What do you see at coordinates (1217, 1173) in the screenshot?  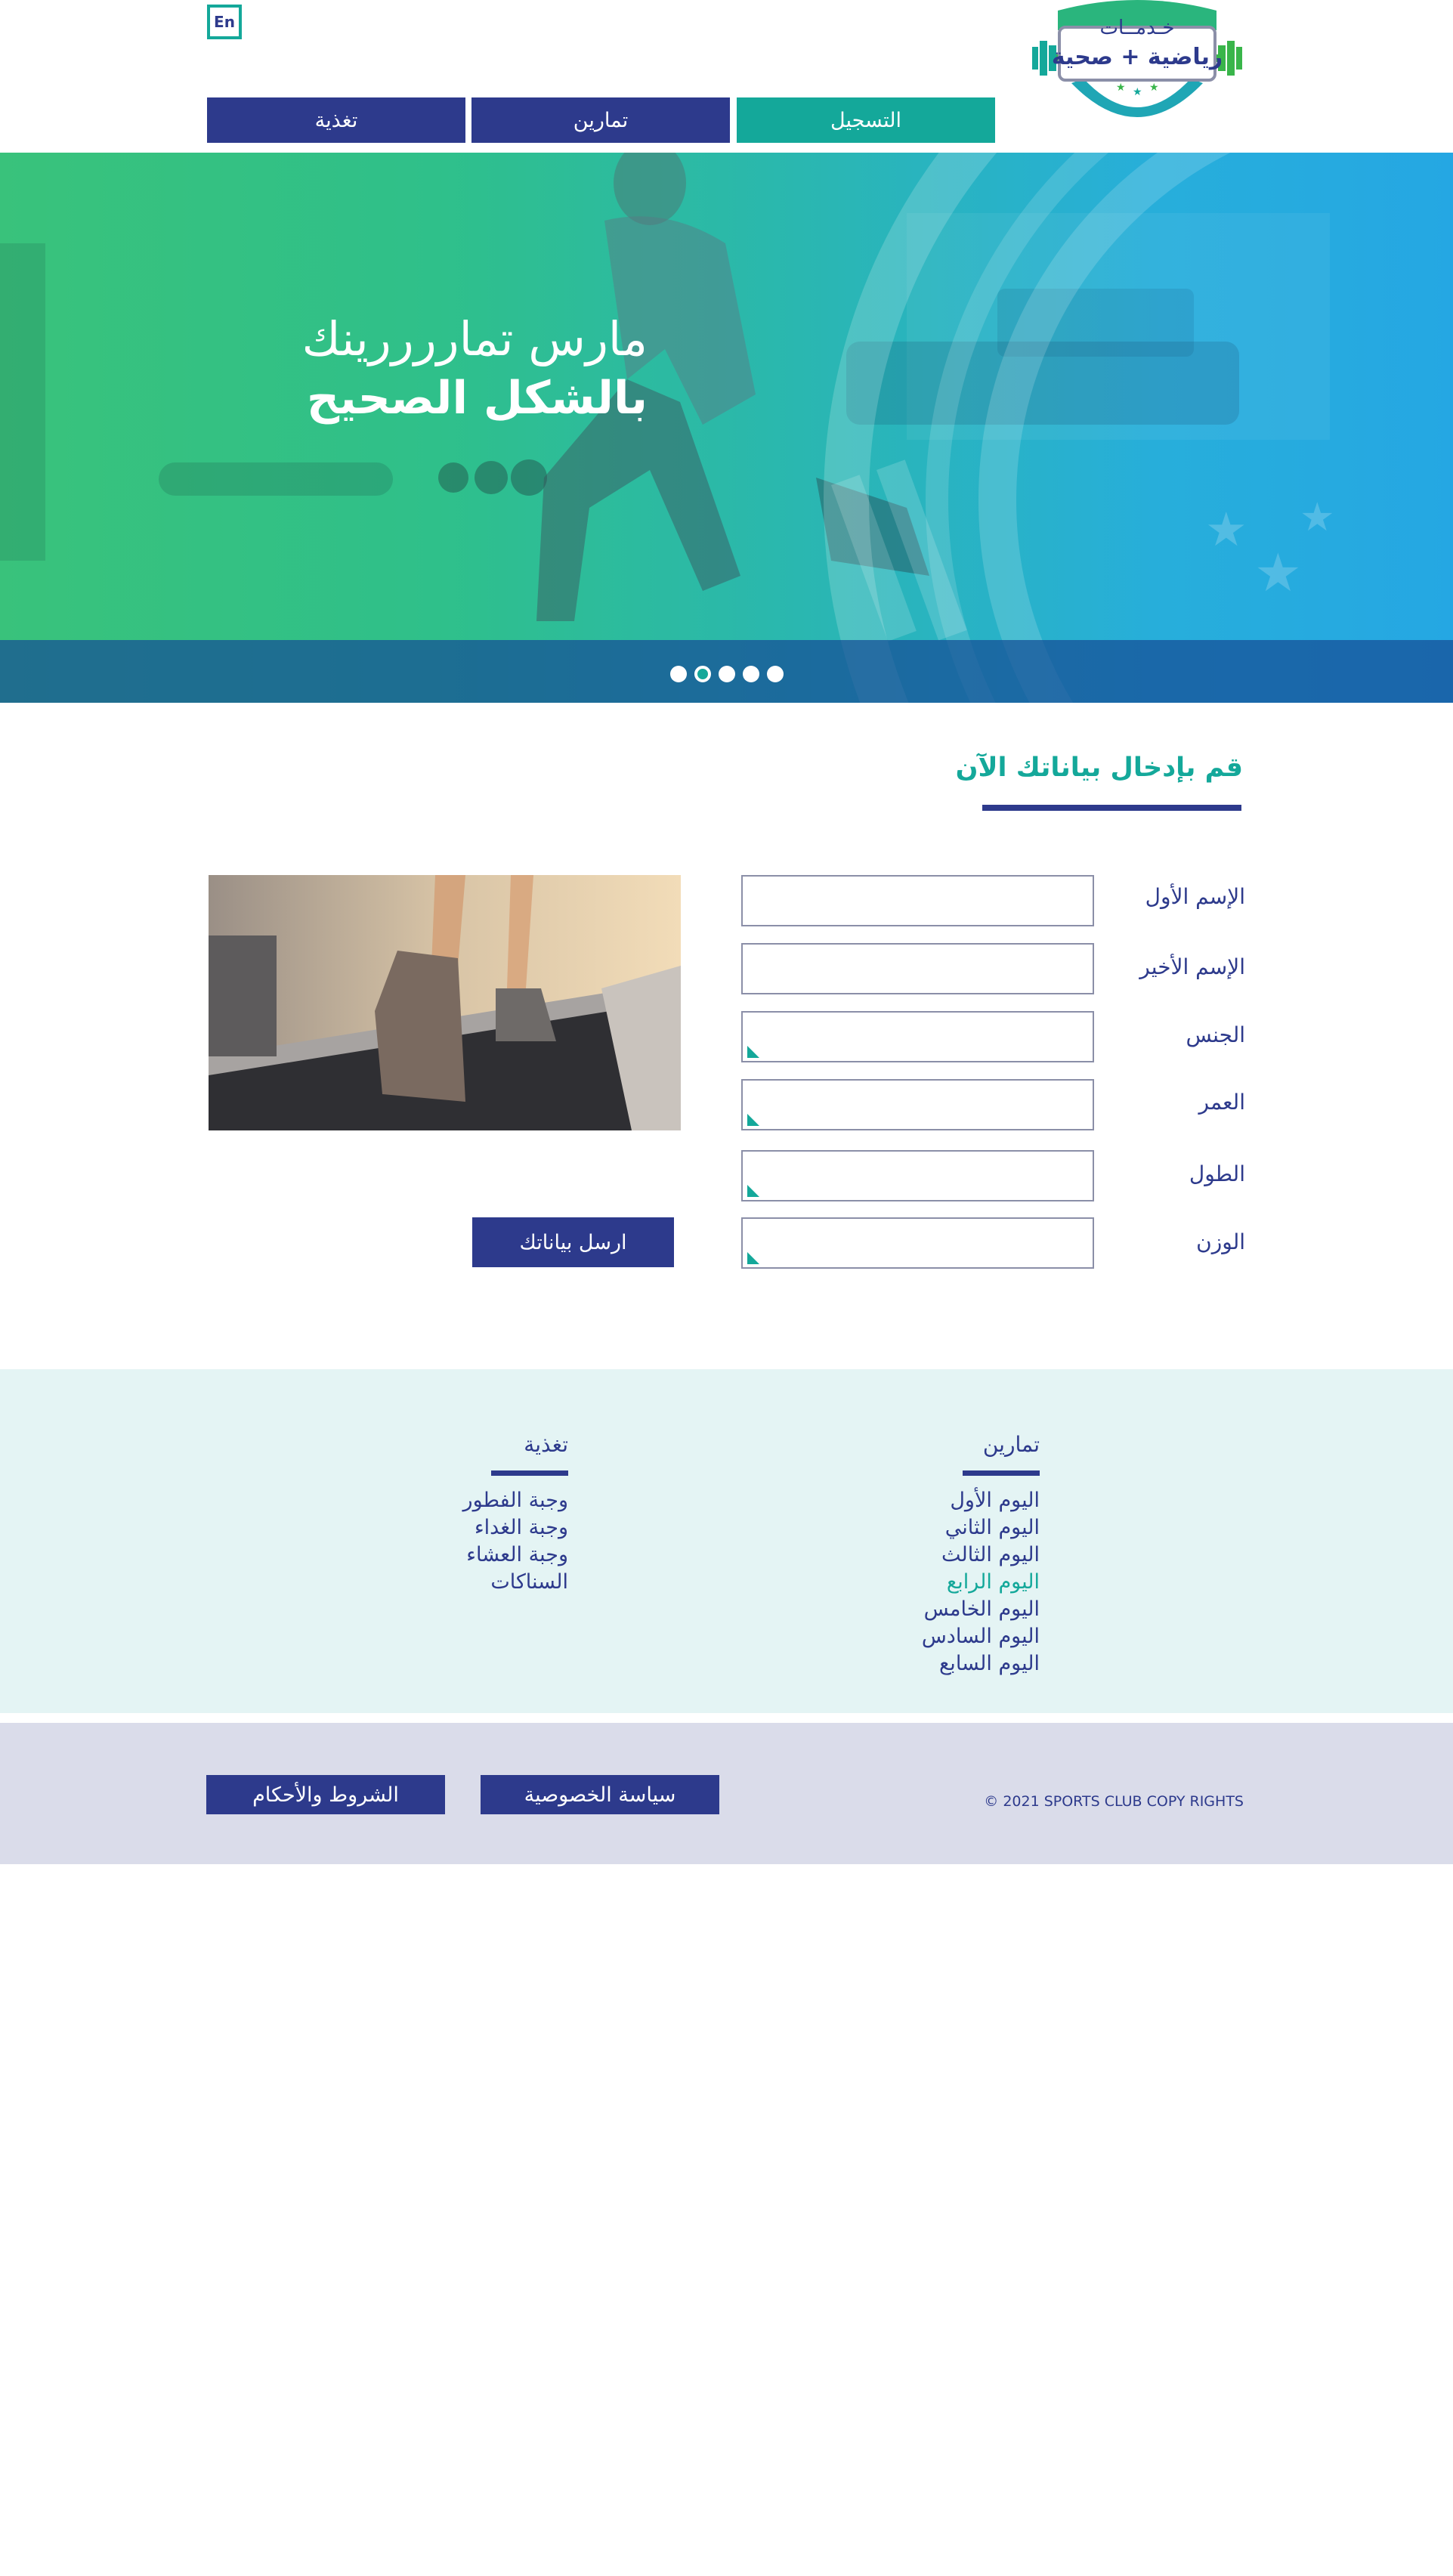 I see `height-label: الطول` at bounding box center [1217, 1173].